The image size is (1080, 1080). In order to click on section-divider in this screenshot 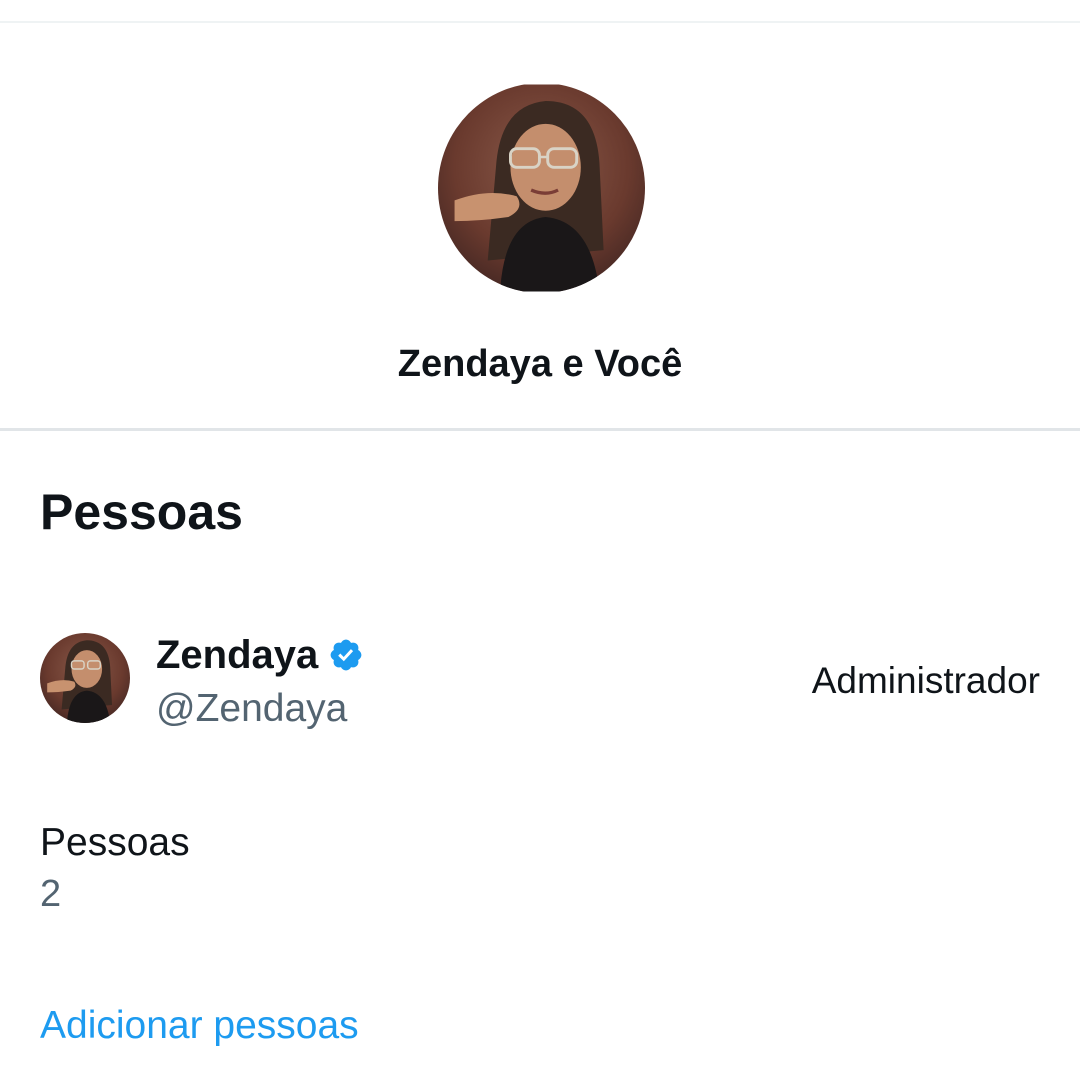, I will do `click(540, 429)`.